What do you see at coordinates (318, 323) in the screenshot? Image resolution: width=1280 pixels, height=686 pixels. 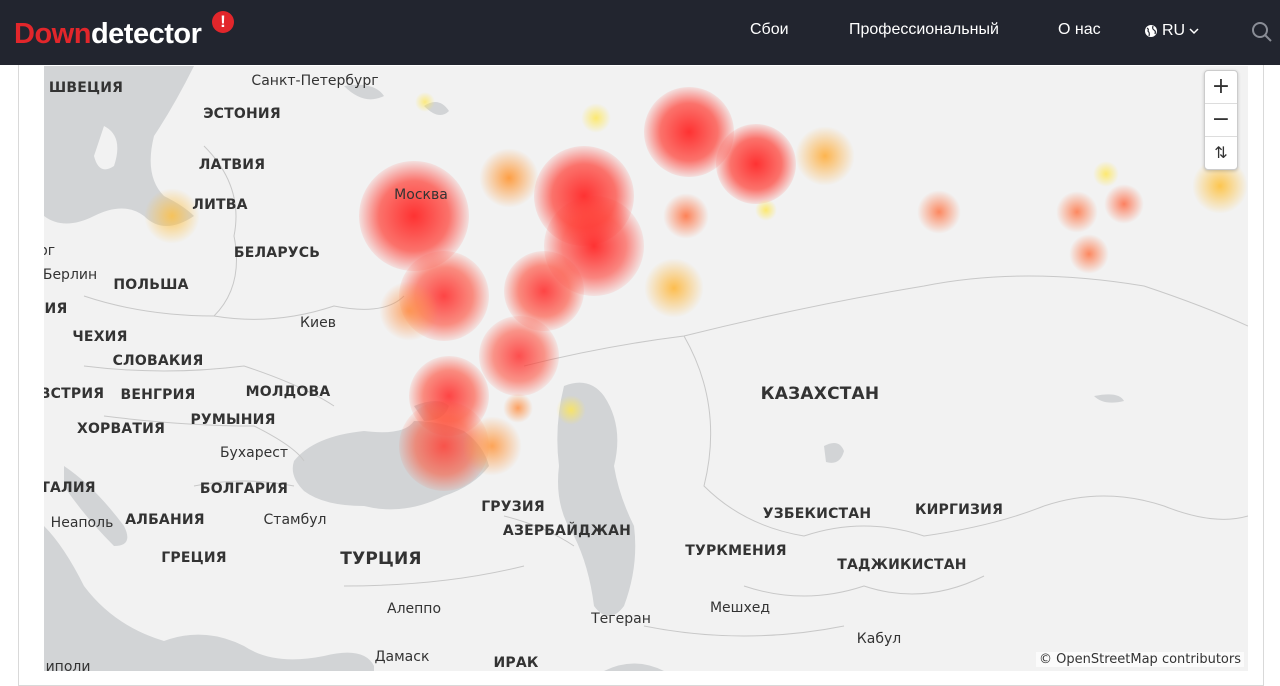 I see `city-label-kyiv: Киев` at bounding box center [318, 323].